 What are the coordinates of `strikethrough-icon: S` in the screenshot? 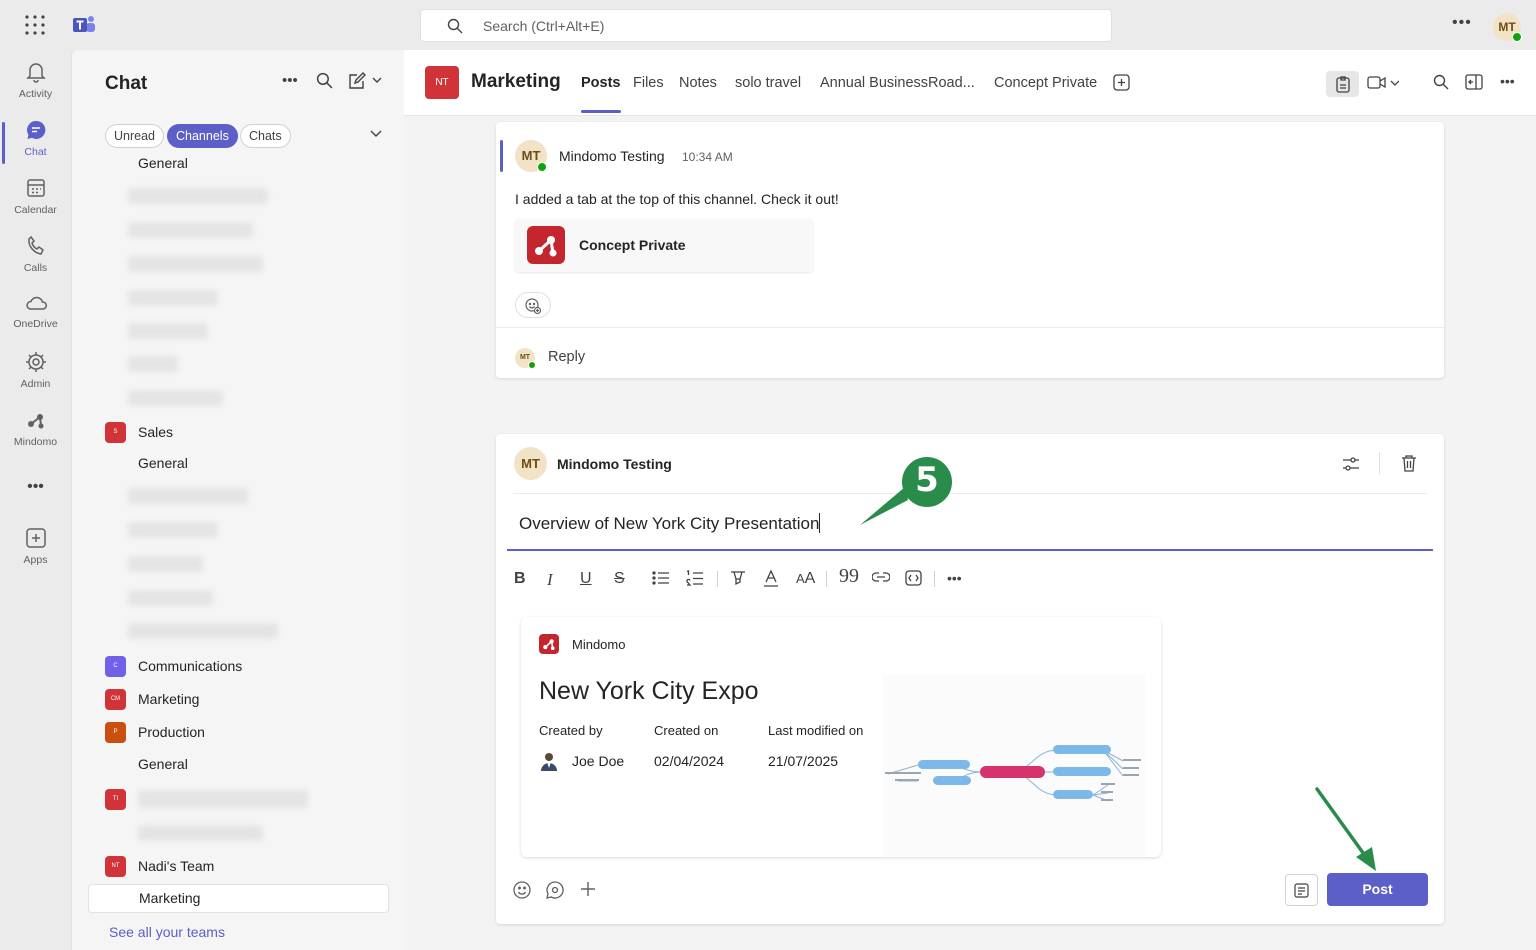 It's located at (619, 579).